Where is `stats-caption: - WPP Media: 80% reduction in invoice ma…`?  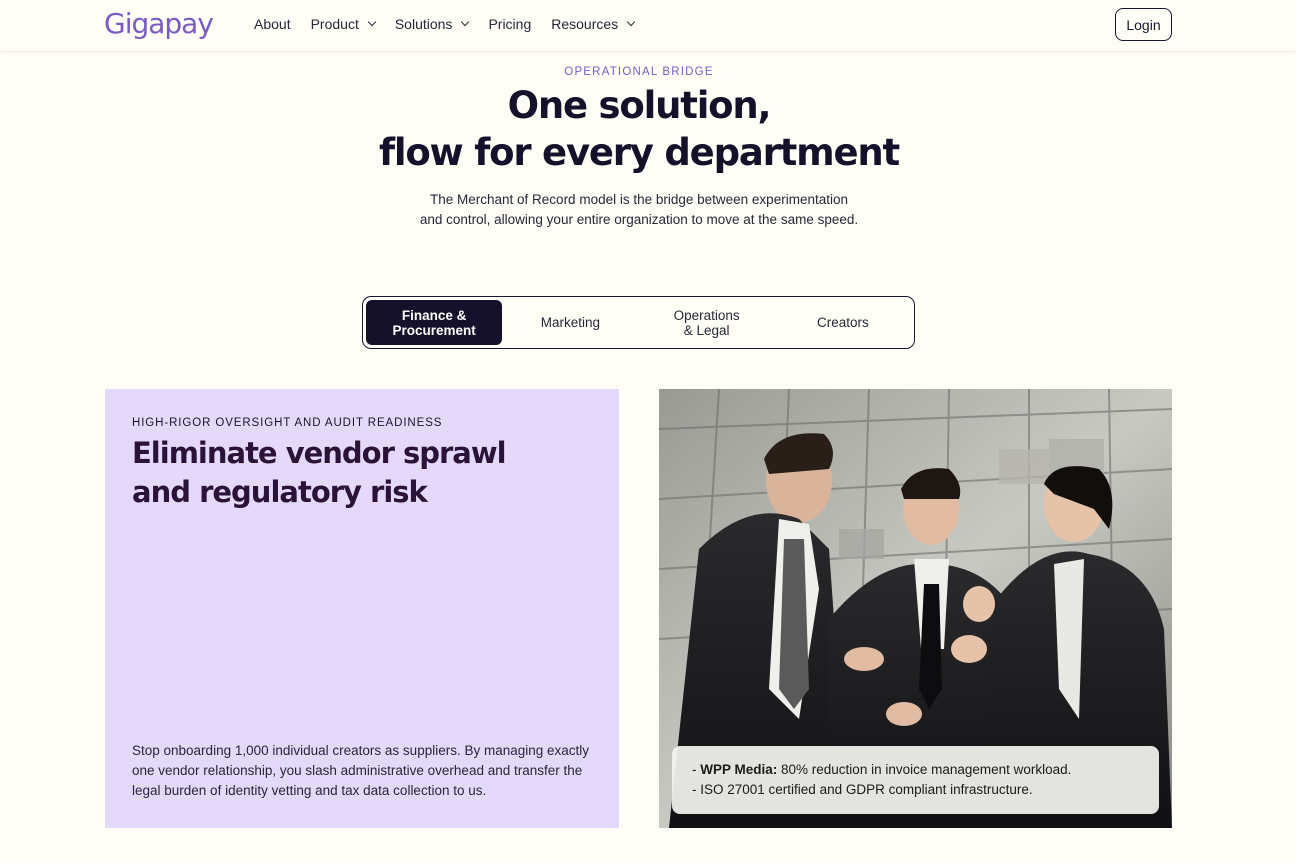 stats-caption: - WPP Media: 80% reduction in invoice ma… is located at coordinates (915, 780).